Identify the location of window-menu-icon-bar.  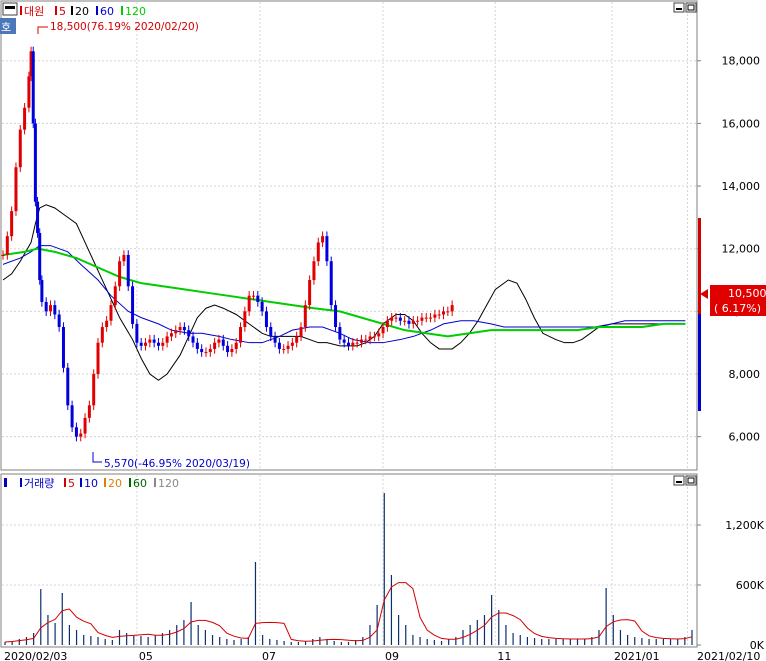
(10, 7).